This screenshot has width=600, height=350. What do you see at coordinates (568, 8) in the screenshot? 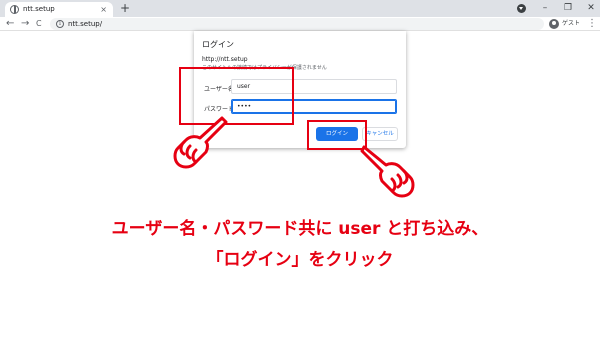
I see `restore-button: ❐` at bounding box center [568, 8].